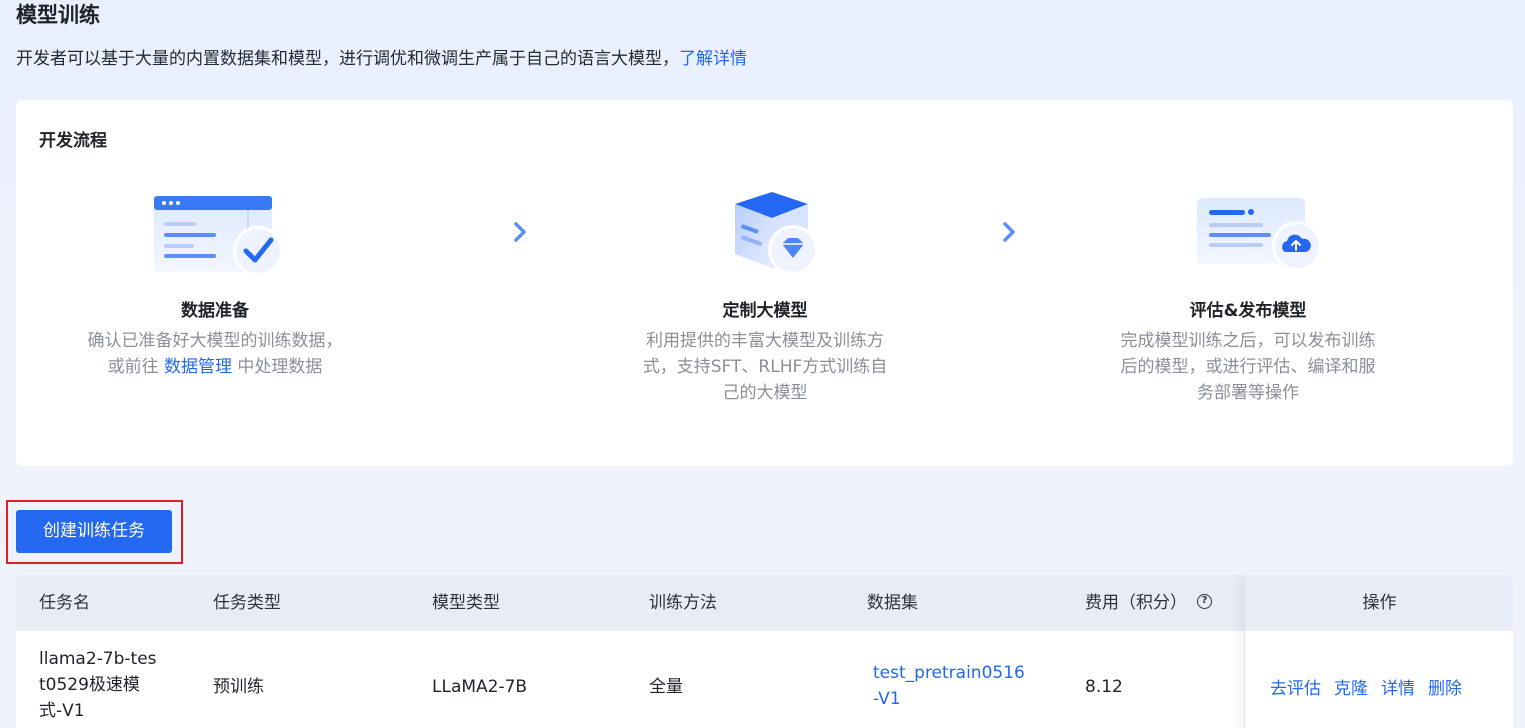 The width and height of the screenshot is (1525, 728). Describe the element at coordinates (765, 311) in the screenshot. I see `step-title: 定制大模型` at that location.